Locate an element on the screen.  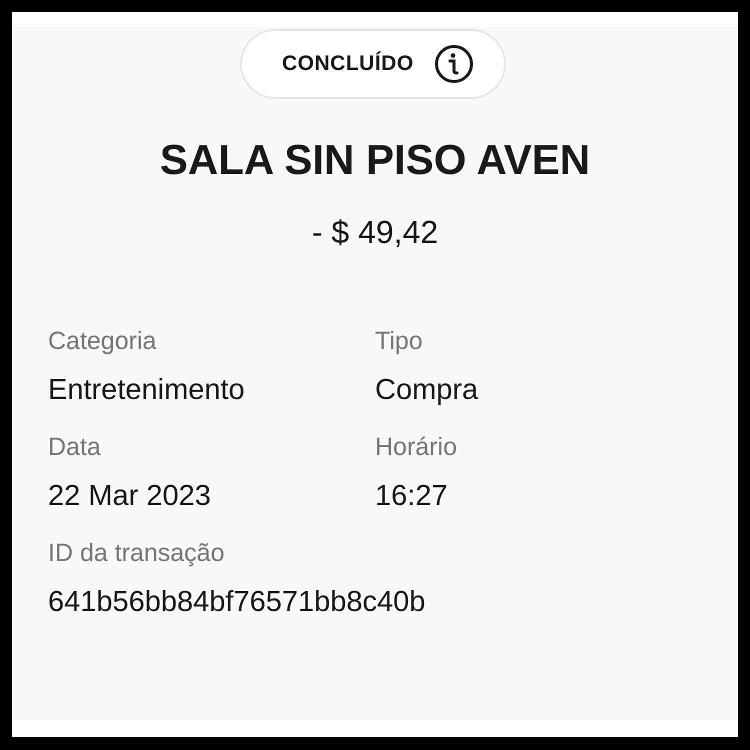
detail-label: ID da transação is located at coordinates (137, 553).